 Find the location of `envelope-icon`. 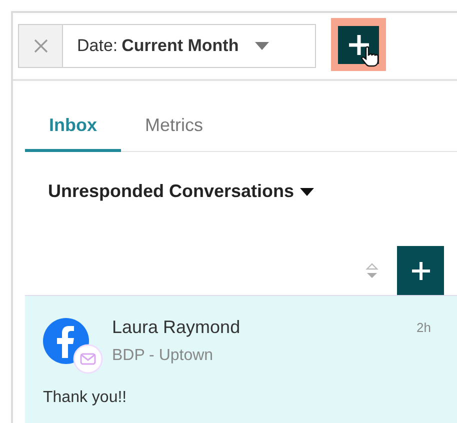

envelope-icon is located at coordinates (88, 359).